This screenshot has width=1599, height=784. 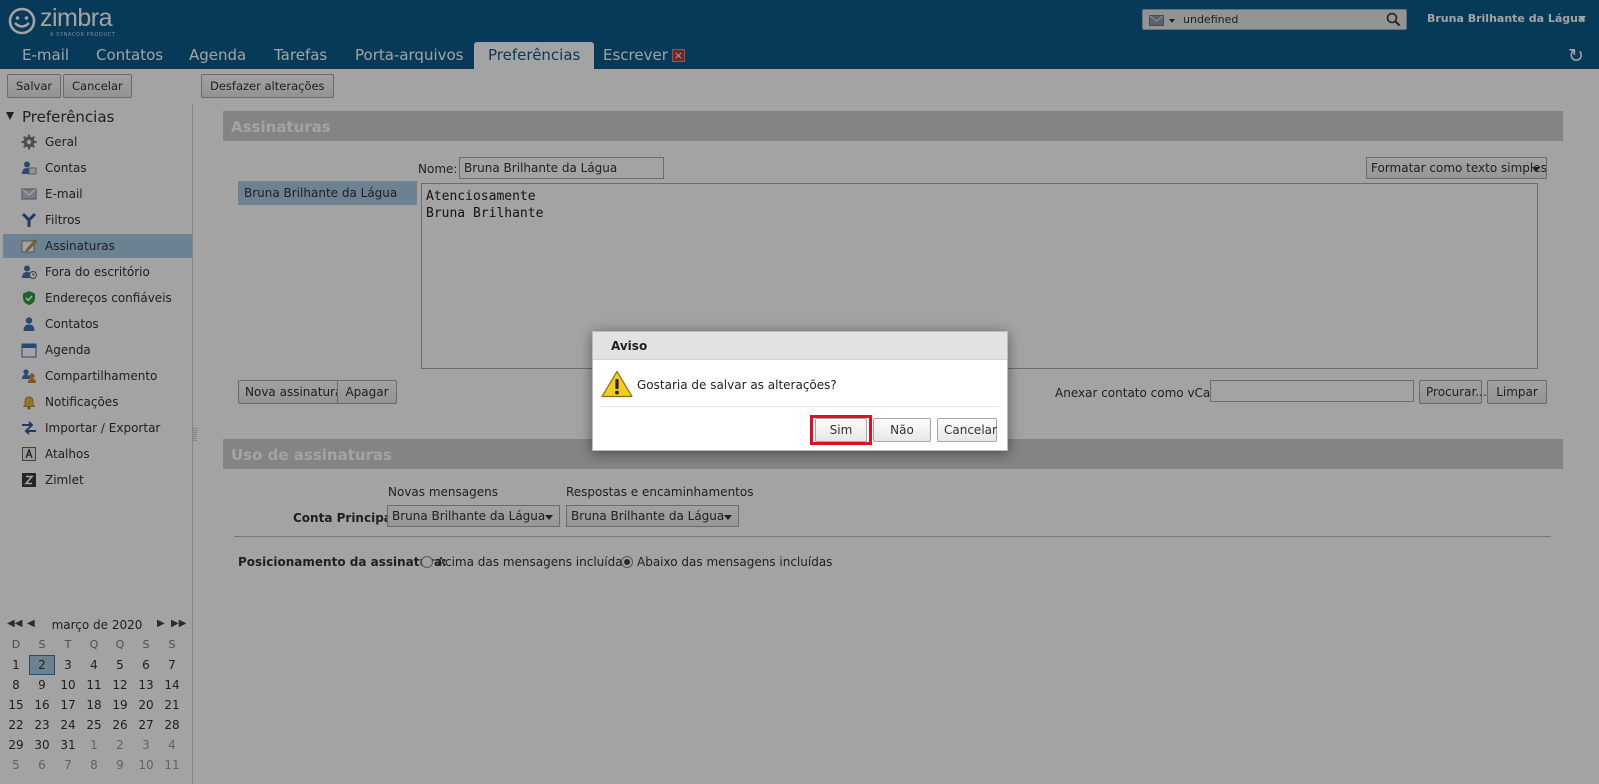 I want to click on dialog-message: Gostaria de salvar as alterações?, so click(x=737, y=385).